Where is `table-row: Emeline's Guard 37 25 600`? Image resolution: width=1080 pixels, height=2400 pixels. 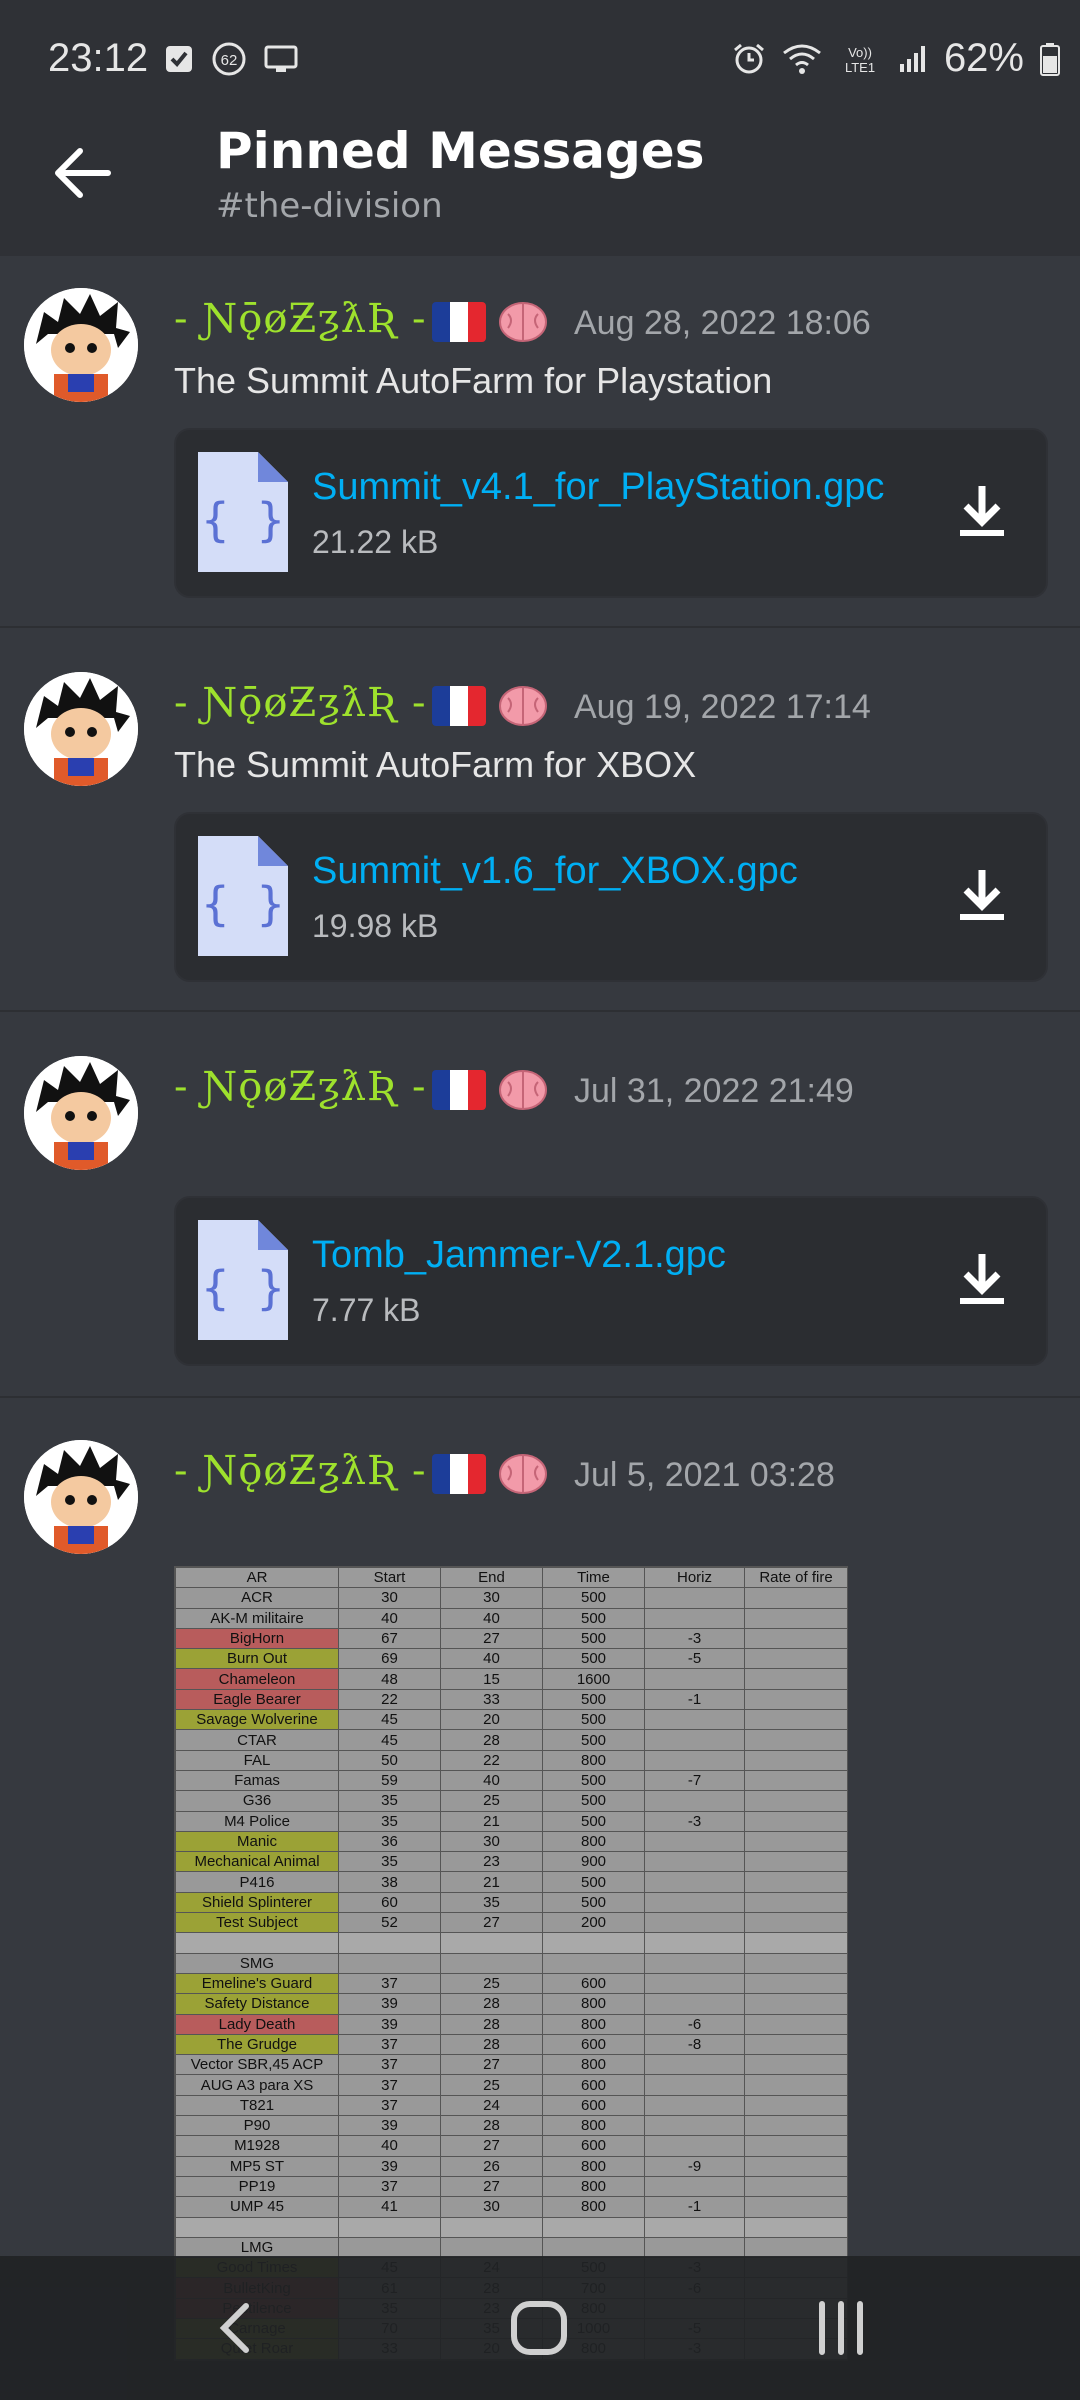 table-row: Emeline's Guard 37 25 600 is located at coordinates (511, 1983).